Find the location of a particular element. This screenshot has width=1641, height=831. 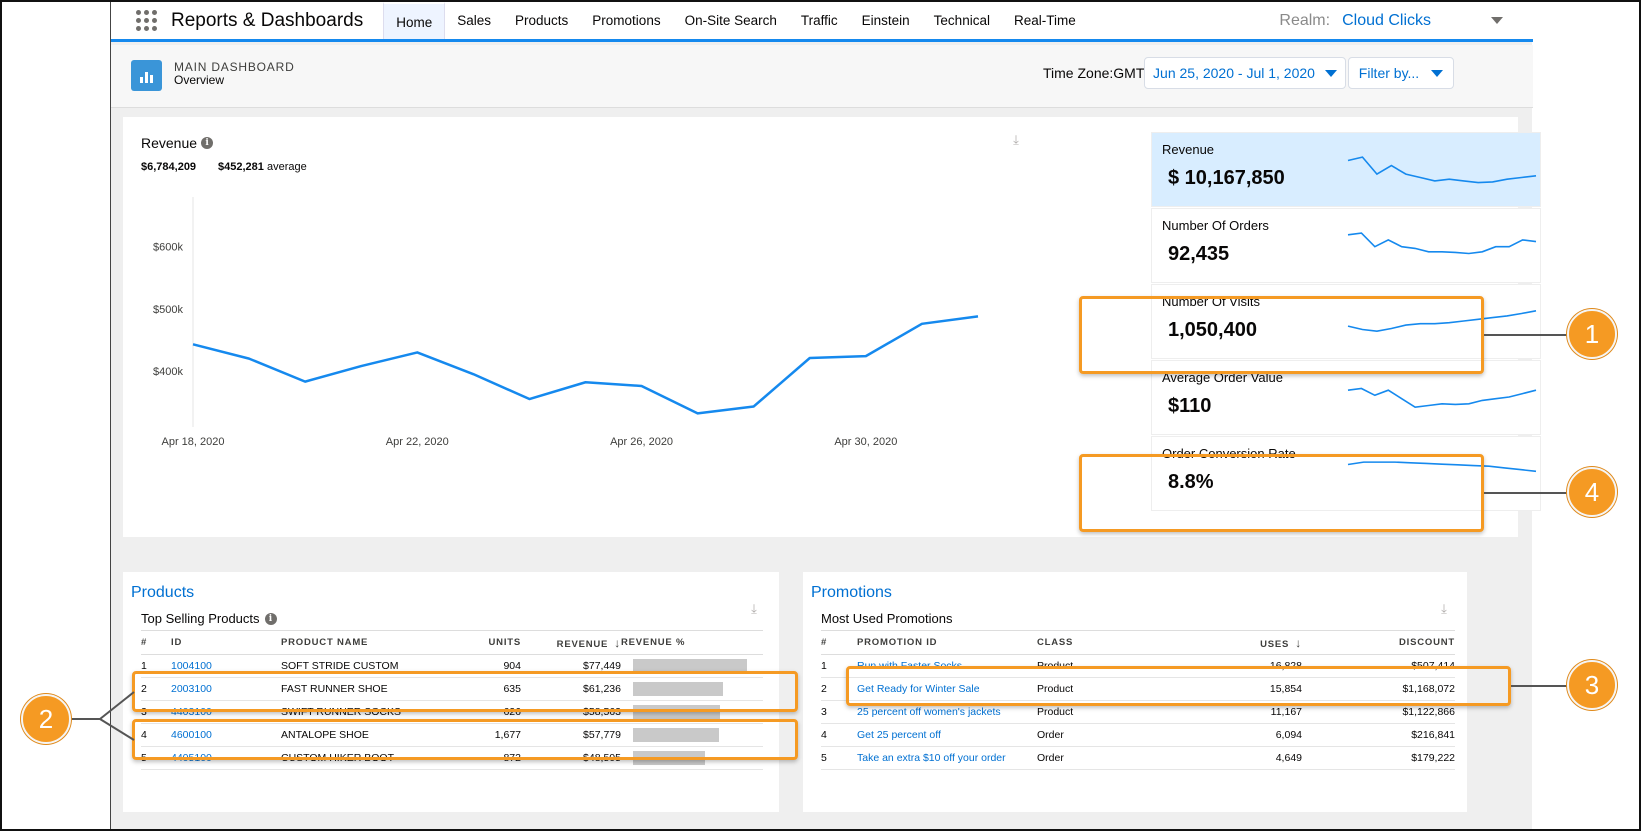

promotion-id-link: Take an extra $10 off your order is located at coordinates (947, 758).